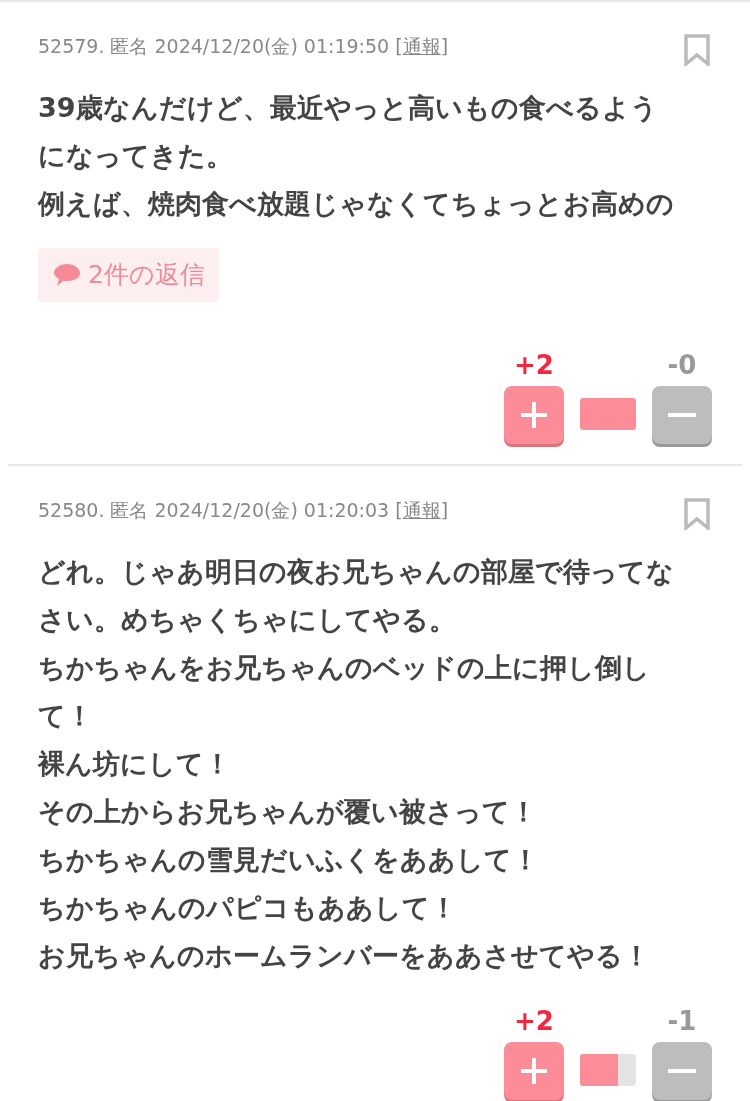 The image size is (750, 1101). Describe the element at coordinates (682, 364) in the screenshot. I see `downvote-count: -0` at that location.